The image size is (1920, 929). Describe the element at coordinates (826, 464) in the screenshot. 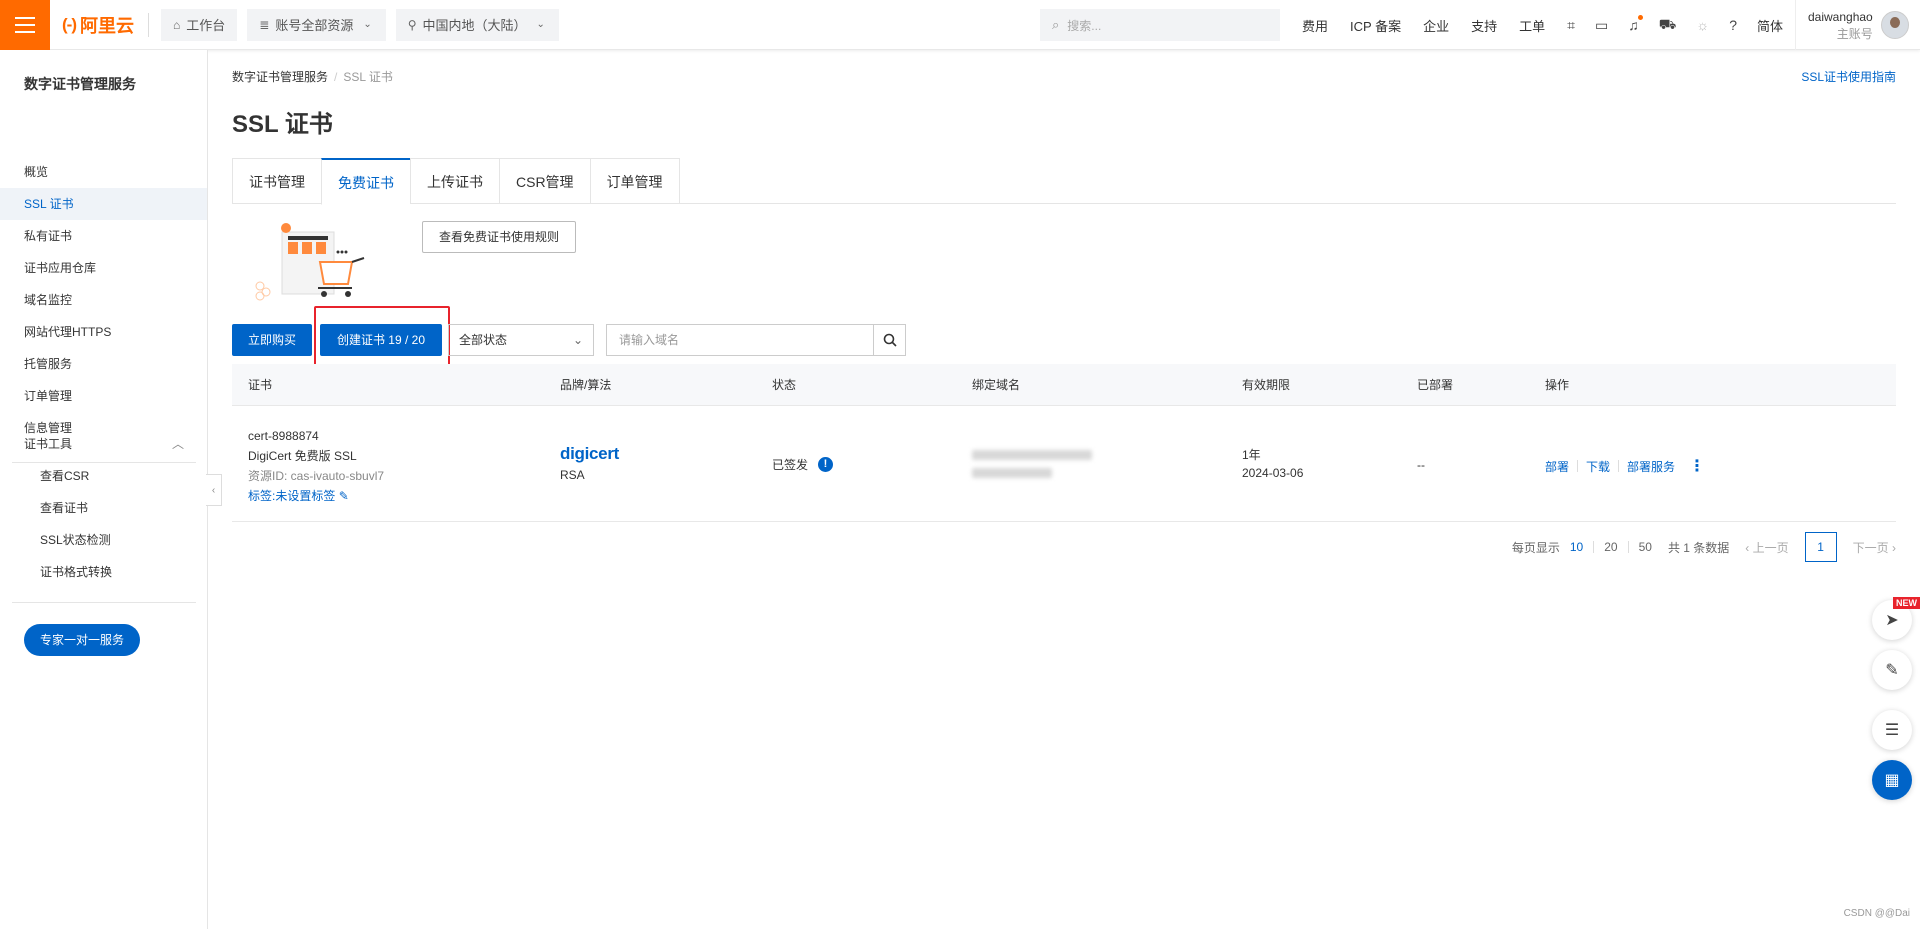

I see `info-icon: !` at that location.